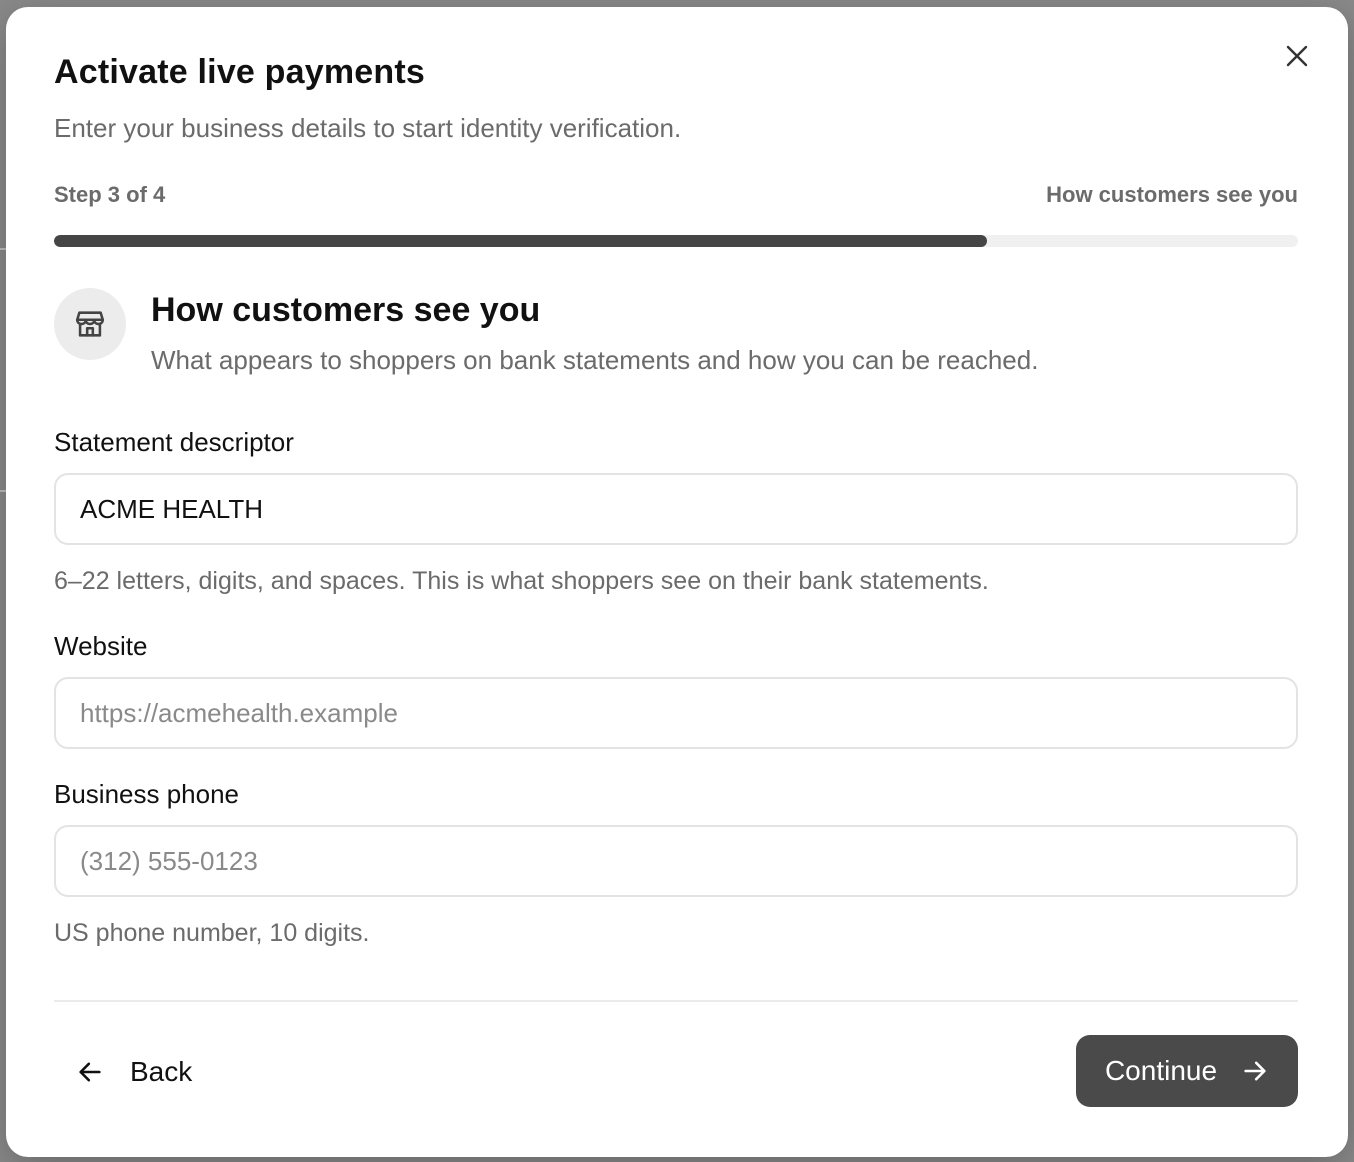  What do you see at coordinates (90, 1072) in the screenshot?
I see `arrow-left-icon` at bounding box center [90, 1072].